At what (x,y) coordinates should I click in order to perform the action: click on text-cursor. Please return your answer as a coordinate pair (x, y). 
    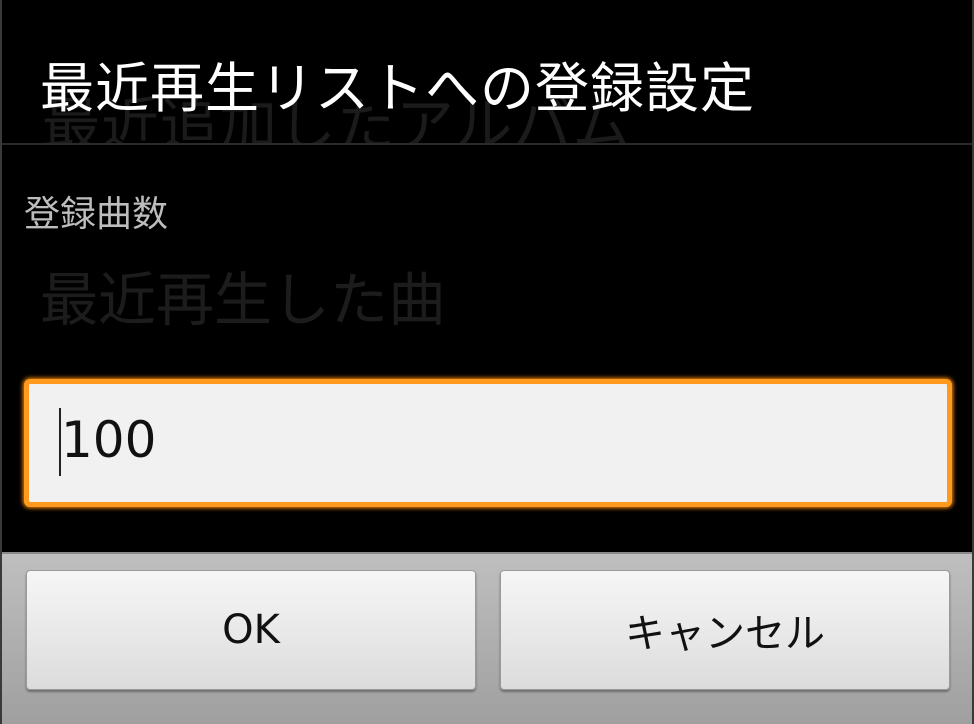
    Looking at the image, I should click on (60, 442).